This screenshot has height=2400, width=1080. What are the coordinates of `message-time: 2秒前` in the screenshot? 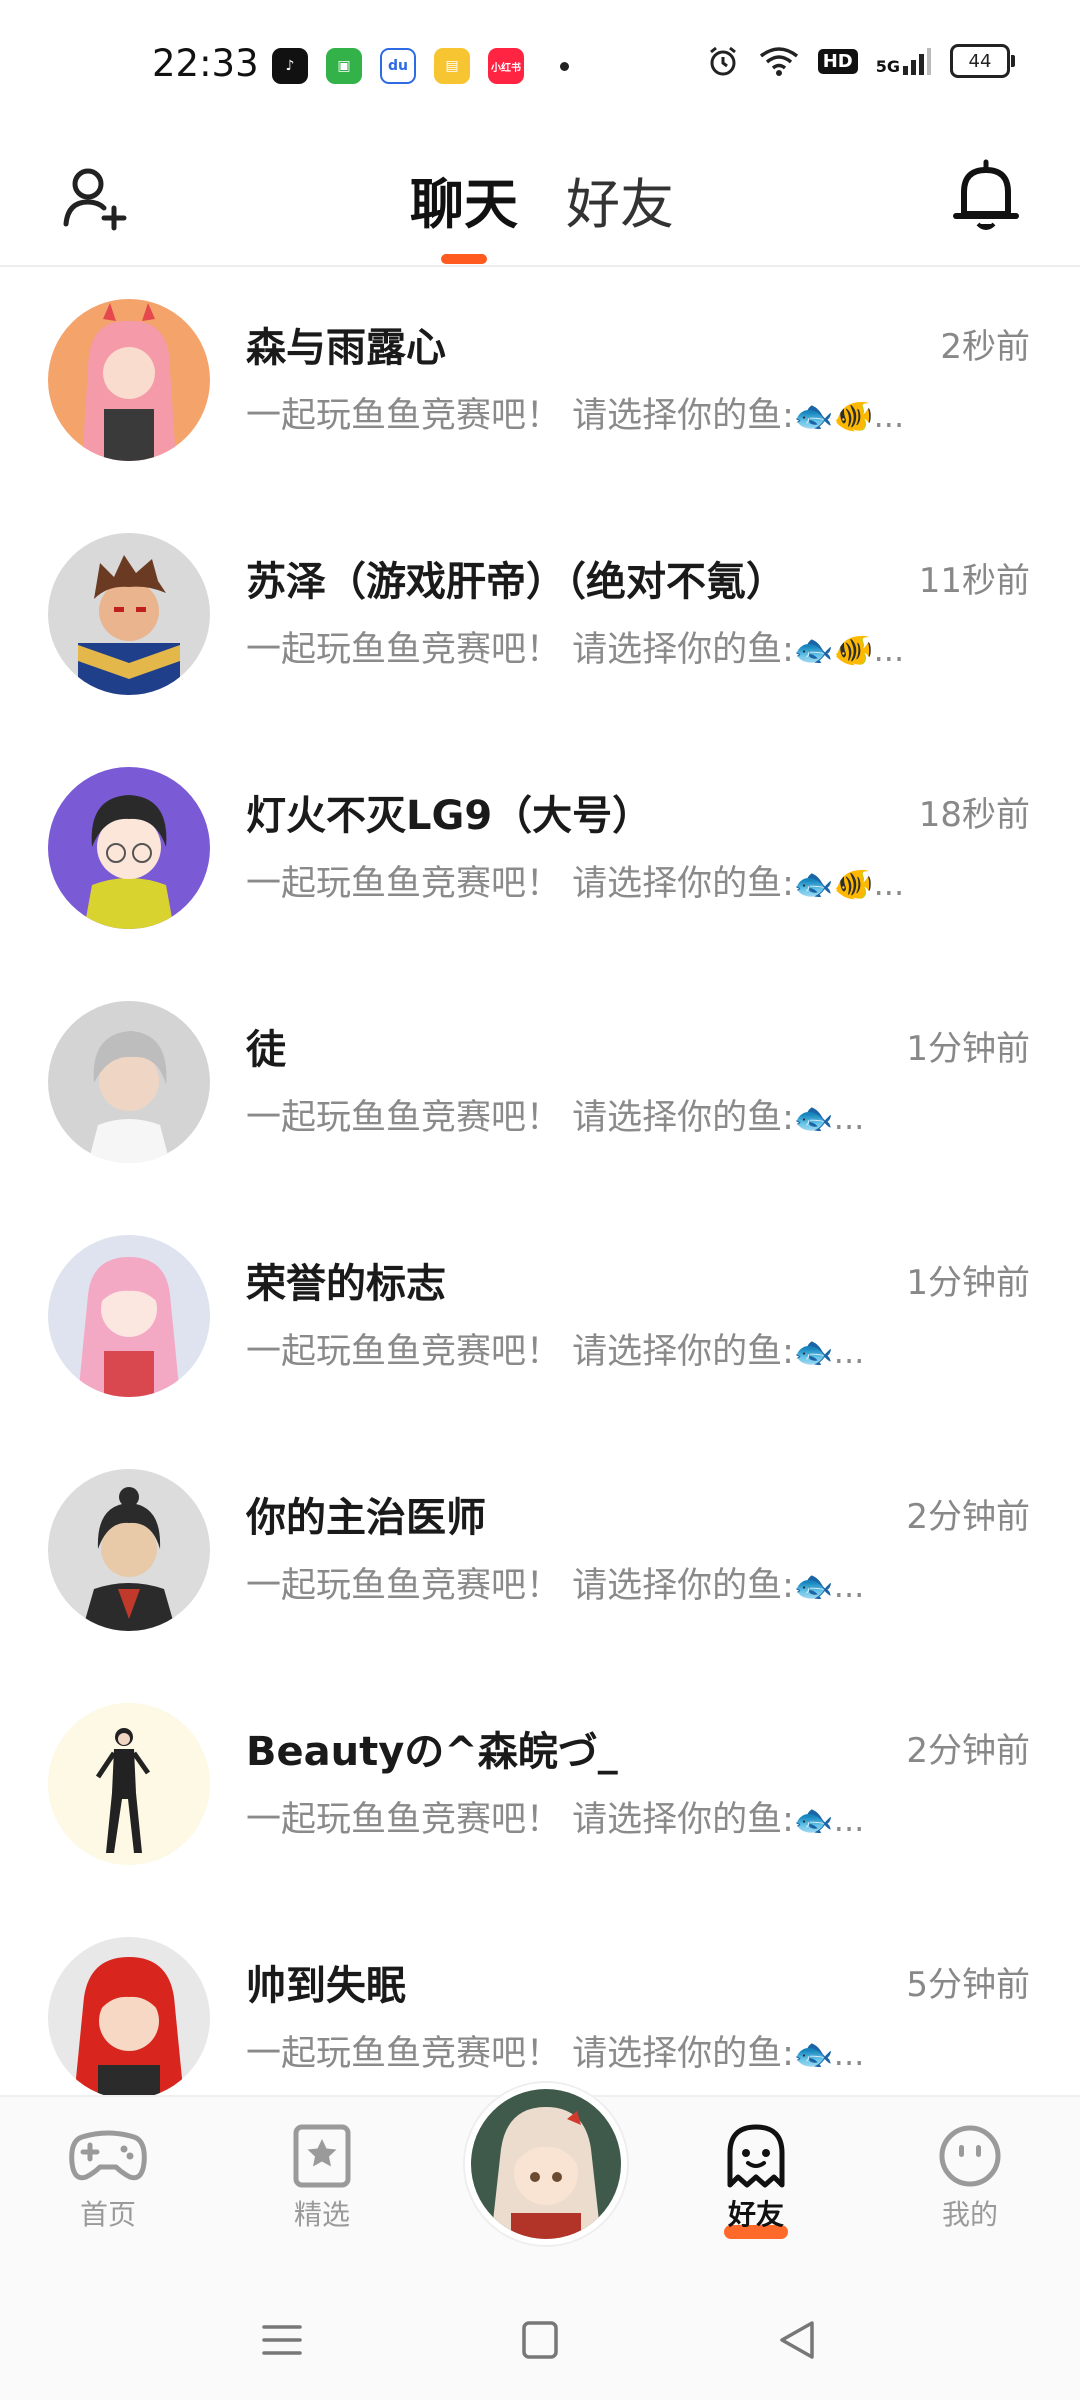 It's located at (985, 347).